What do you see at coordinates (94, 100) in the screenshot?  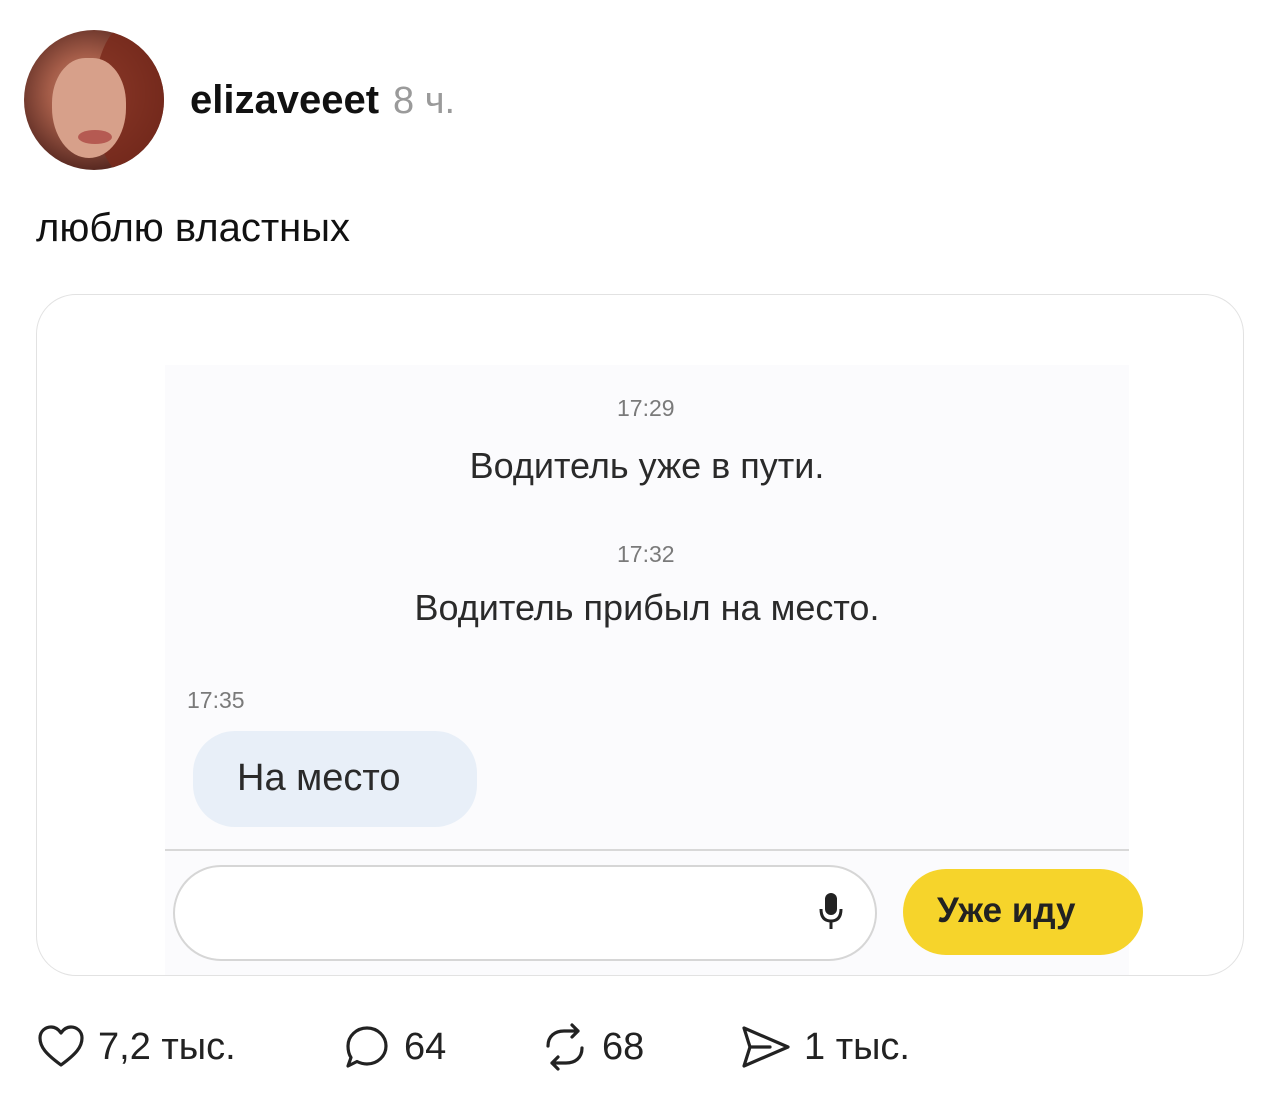 I see `avatar` at bounding box center [94, 100].